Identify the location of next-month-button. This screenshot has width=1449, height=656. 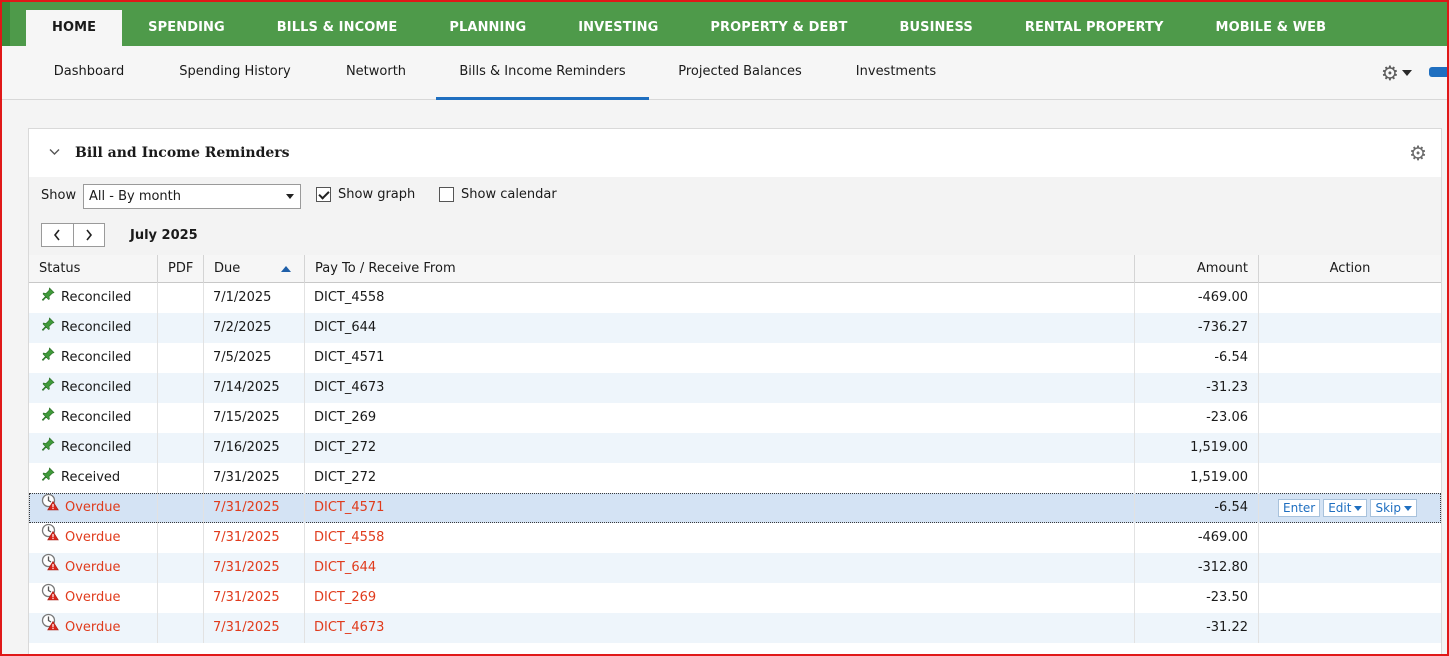
(88, 235).